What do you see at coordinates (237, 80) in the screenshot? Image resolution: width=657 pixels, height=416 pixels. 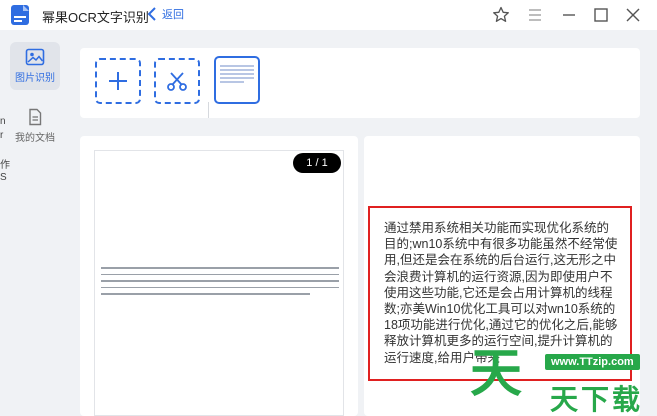 I see `image-thumbnail` at bounding box center [237, 80].